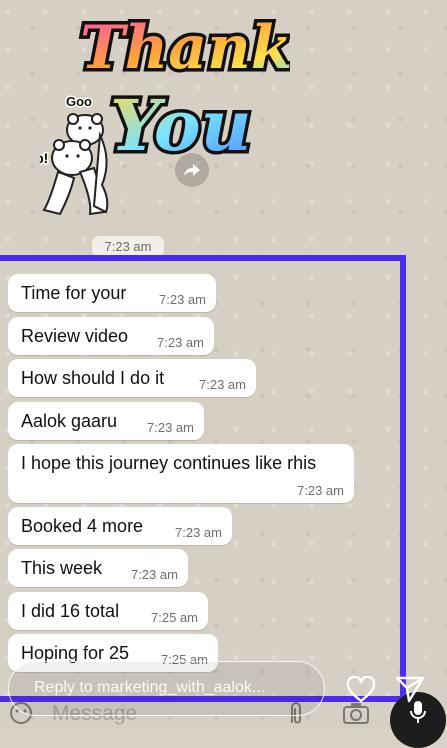 Image resolution: width=447 pixels, height=748 pixels. Describe the element at coordinates (74, 293) in the screenshot. I see `message-text: Time for your` at that location.